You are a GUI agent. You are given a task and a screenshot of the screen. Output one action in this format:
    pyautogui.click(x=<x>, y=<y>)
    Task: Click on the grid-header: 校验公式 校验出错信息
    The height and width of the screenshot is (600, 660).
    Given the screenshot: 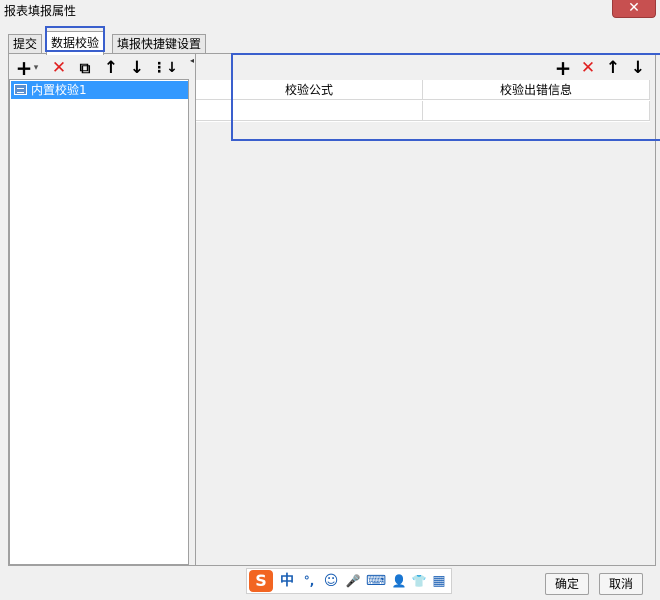 What is the action you would take?
    pyautogui.click(x=423, y=90)
    